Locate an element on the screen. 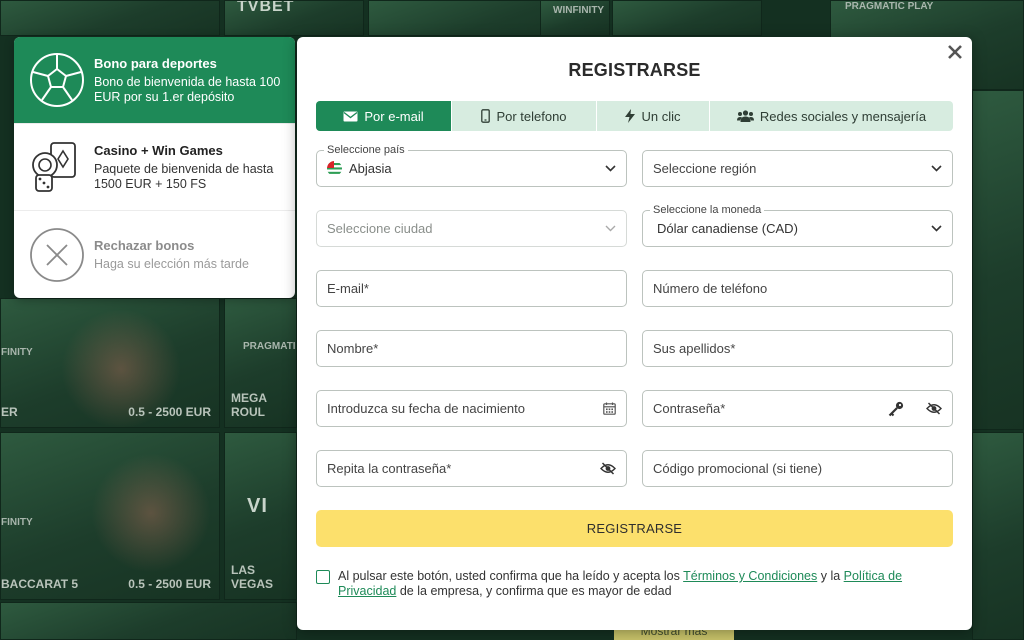 This screenshot has width=1024, height=640. tvbet-logo: TVBET is located at coordinates (266, 7).